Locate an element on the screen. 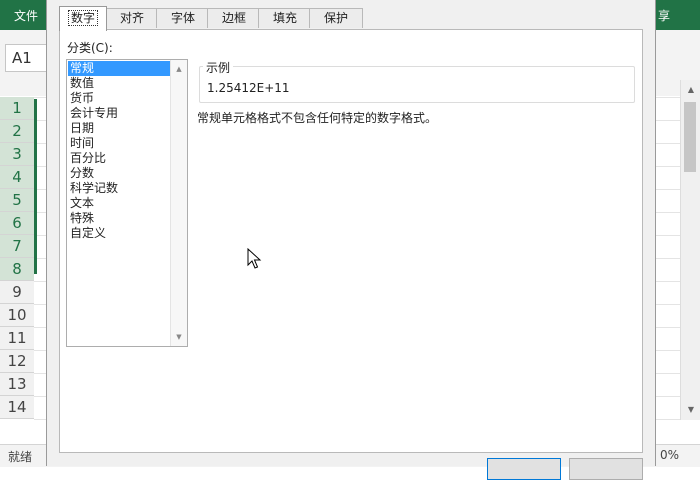 The image size is (700, 480). tab-4: 填充 is located at coordinates (285, 18).